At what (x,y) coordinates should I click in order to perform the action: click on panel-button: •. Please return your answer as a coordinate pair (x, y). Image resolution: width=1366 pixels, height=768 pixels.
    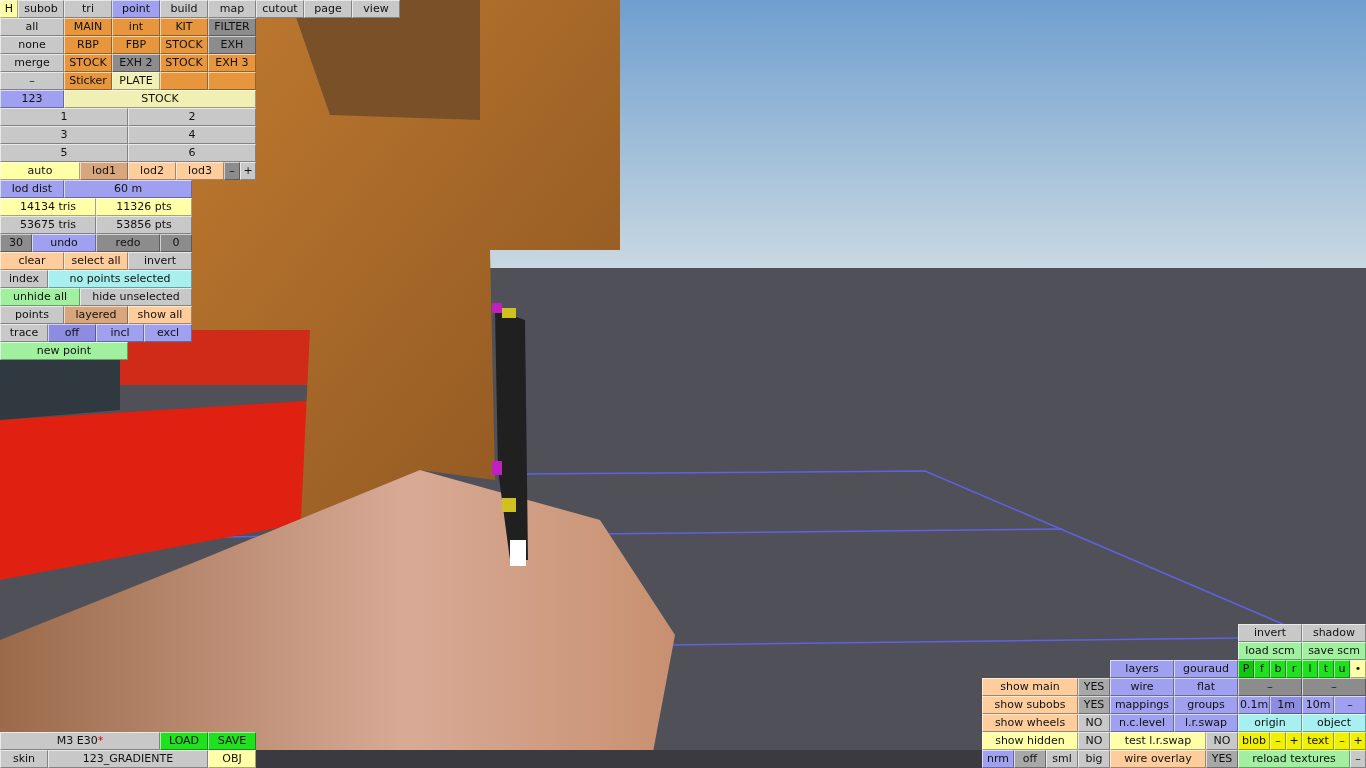
    Looking at the image, I should click on (1358, 669).